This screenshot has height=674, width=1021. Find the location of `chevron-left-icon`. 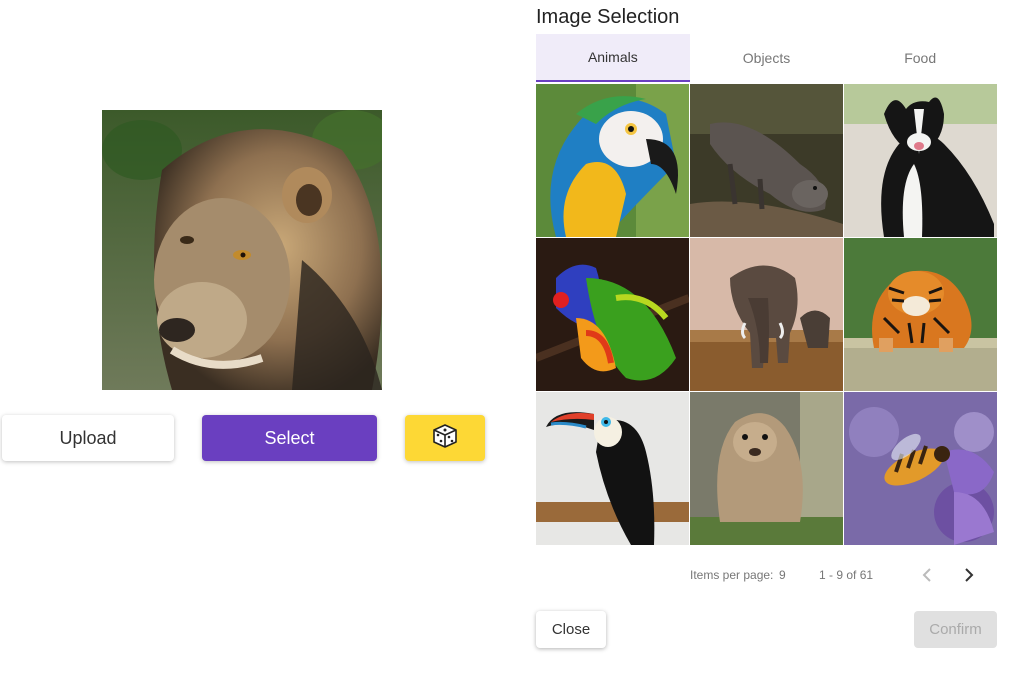

chevron-left-icon is located at coordinates (927, 575).